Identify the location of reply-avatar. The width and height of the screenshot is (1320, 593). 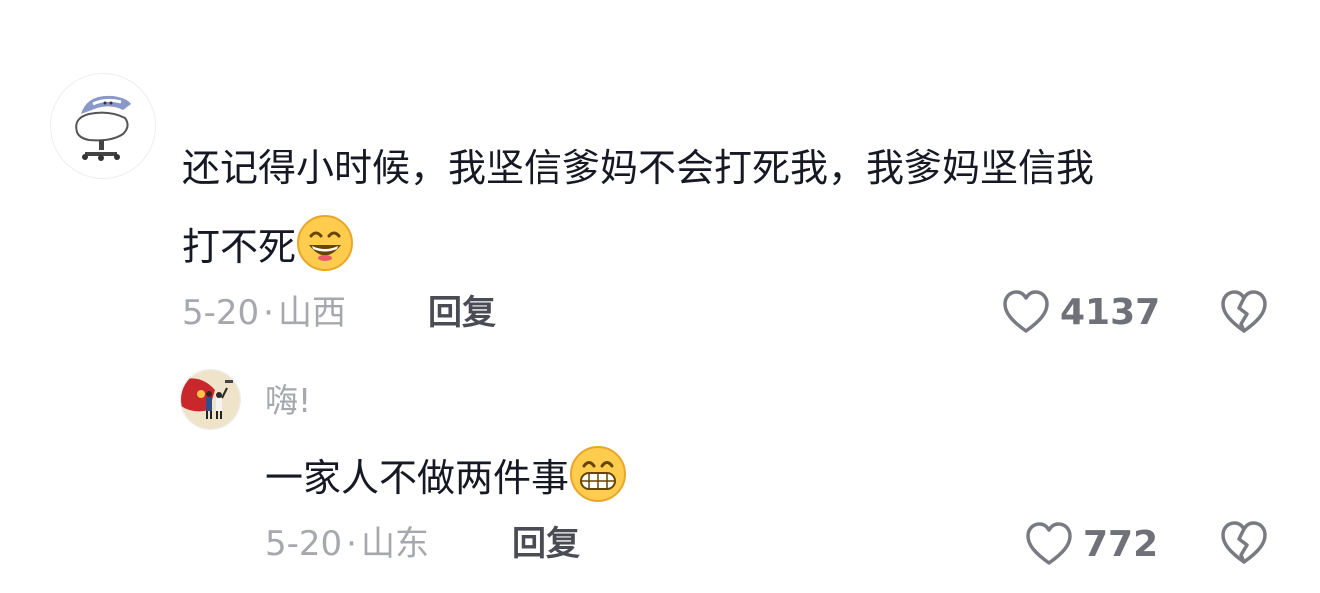
(210, 399).